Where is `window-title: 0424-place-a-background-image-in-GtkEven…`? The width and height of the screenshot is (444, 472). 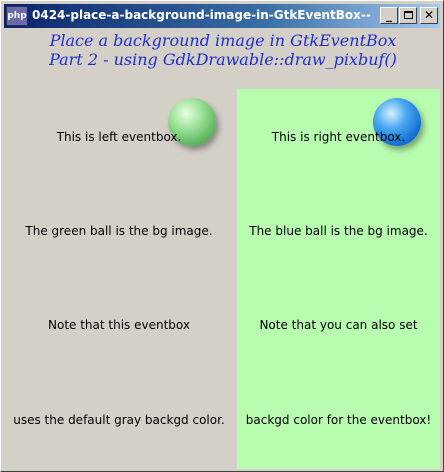
window-title: 0424-place-a-background-image-in-GtkEven… is located at coordinates (202, 15).